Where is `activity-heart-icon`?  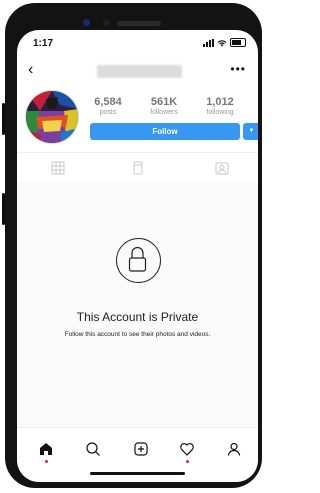 activity-heart-icon is located at coordinates (187, 449).